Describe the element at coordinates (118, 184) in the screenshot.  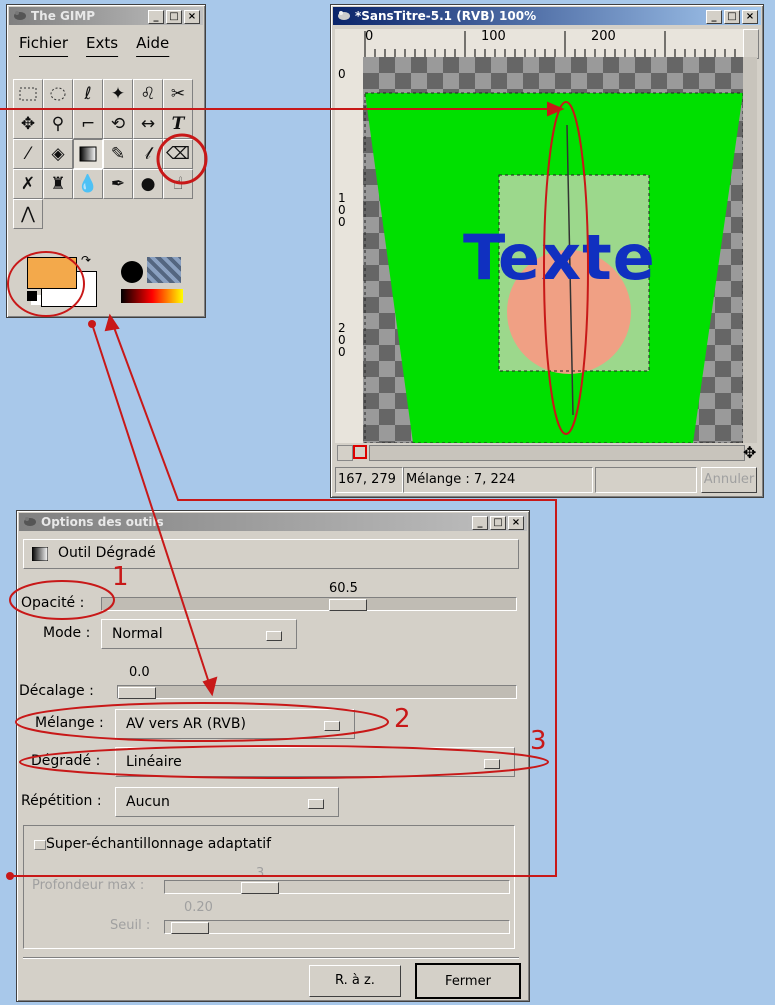
I see `ink-tool: ✒` at that location.